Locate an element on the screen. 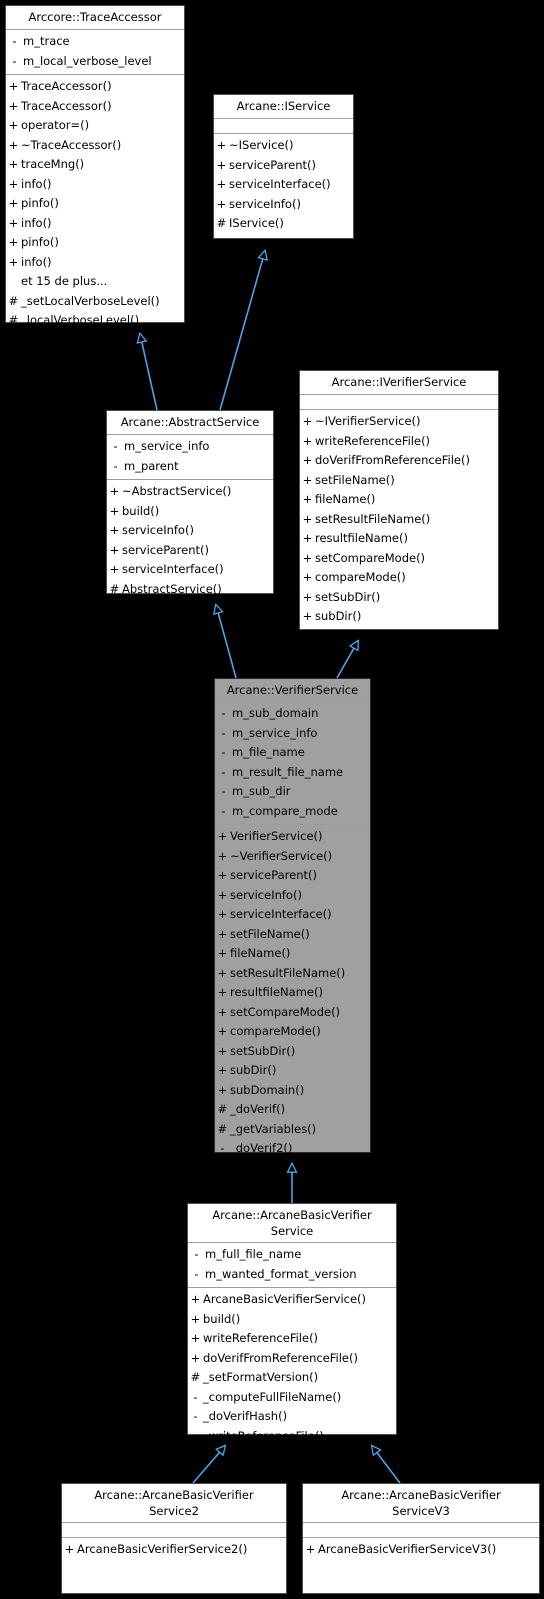 The height and width of the screenshot is (1599, 544). method-row: + serviceInfo() is located at coordinates (283, 205).